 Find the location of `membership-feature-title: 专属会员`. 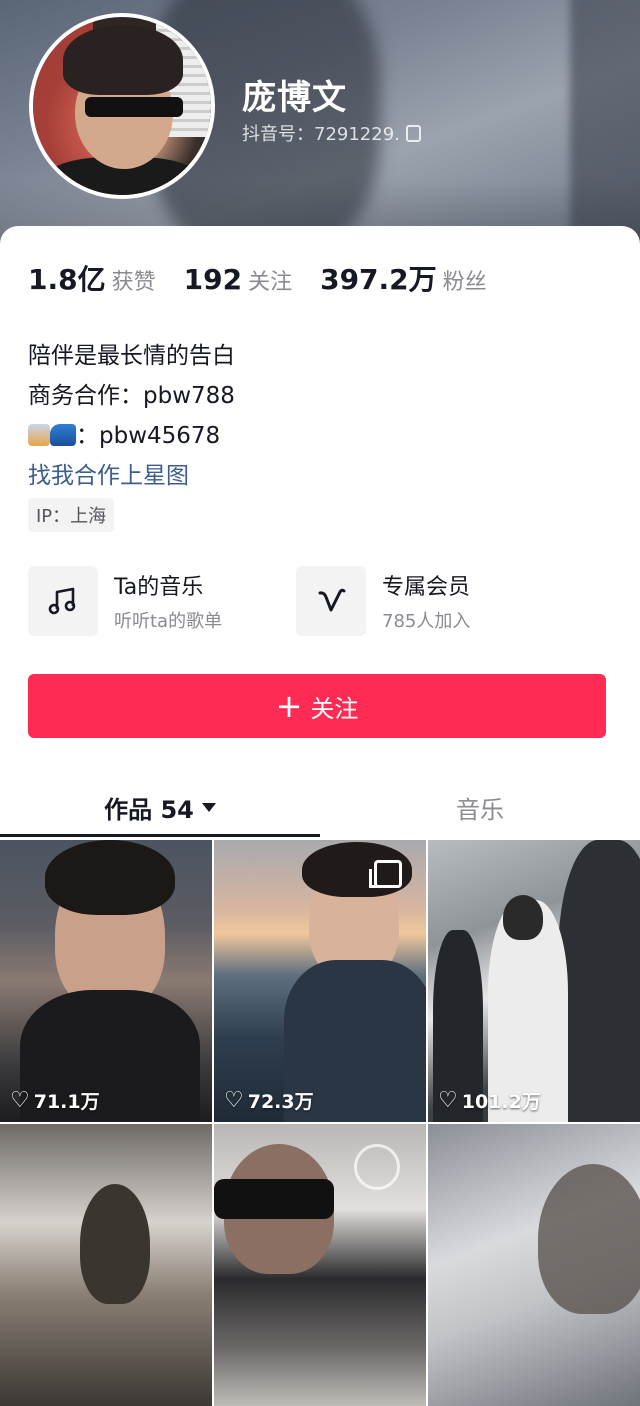

membership-feature-title: 专属会员 is located at coordinates (426, 587).